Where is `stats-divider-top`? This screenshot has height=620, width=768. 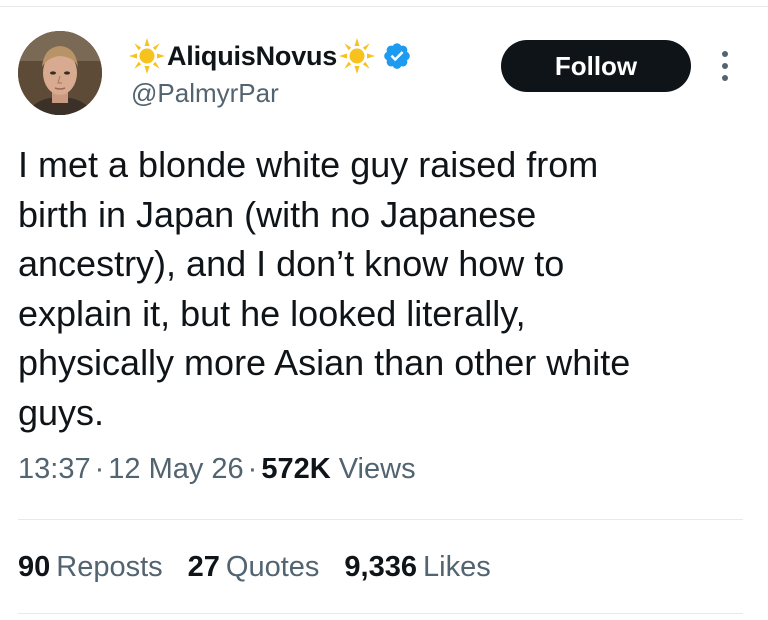 stats-divider-top is located at coordinates (380, 519).